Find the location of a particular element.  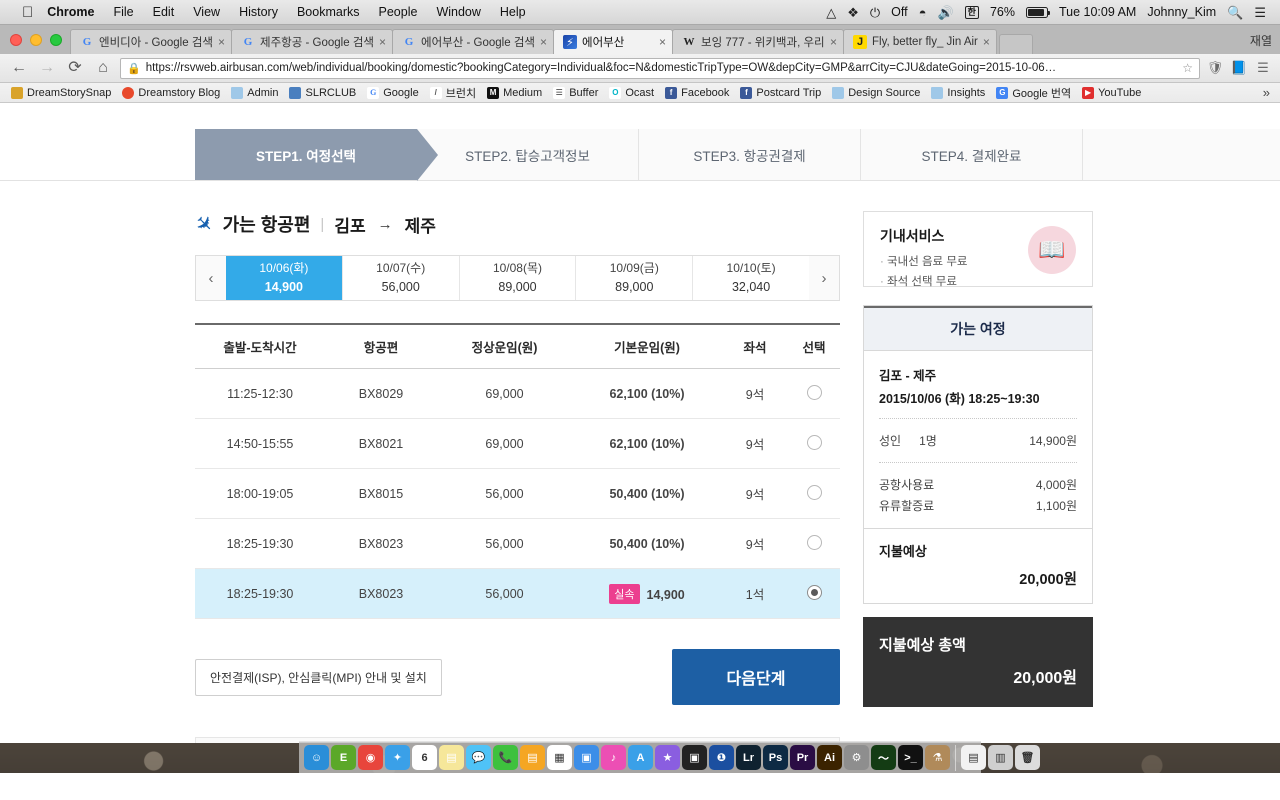

bookmark-item: Dreamstory Blog is located at coordinates (171, 93).